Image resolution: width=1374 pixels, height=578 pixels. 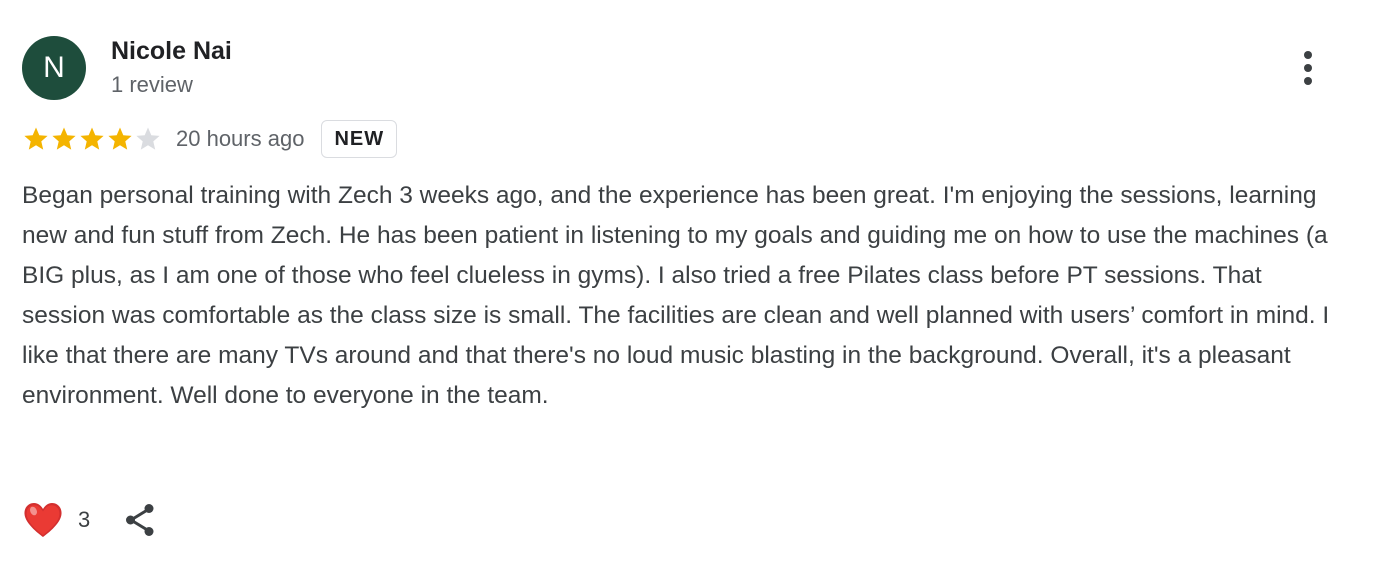 I want to click on star-empty-icon, so click(x=148, y=138).